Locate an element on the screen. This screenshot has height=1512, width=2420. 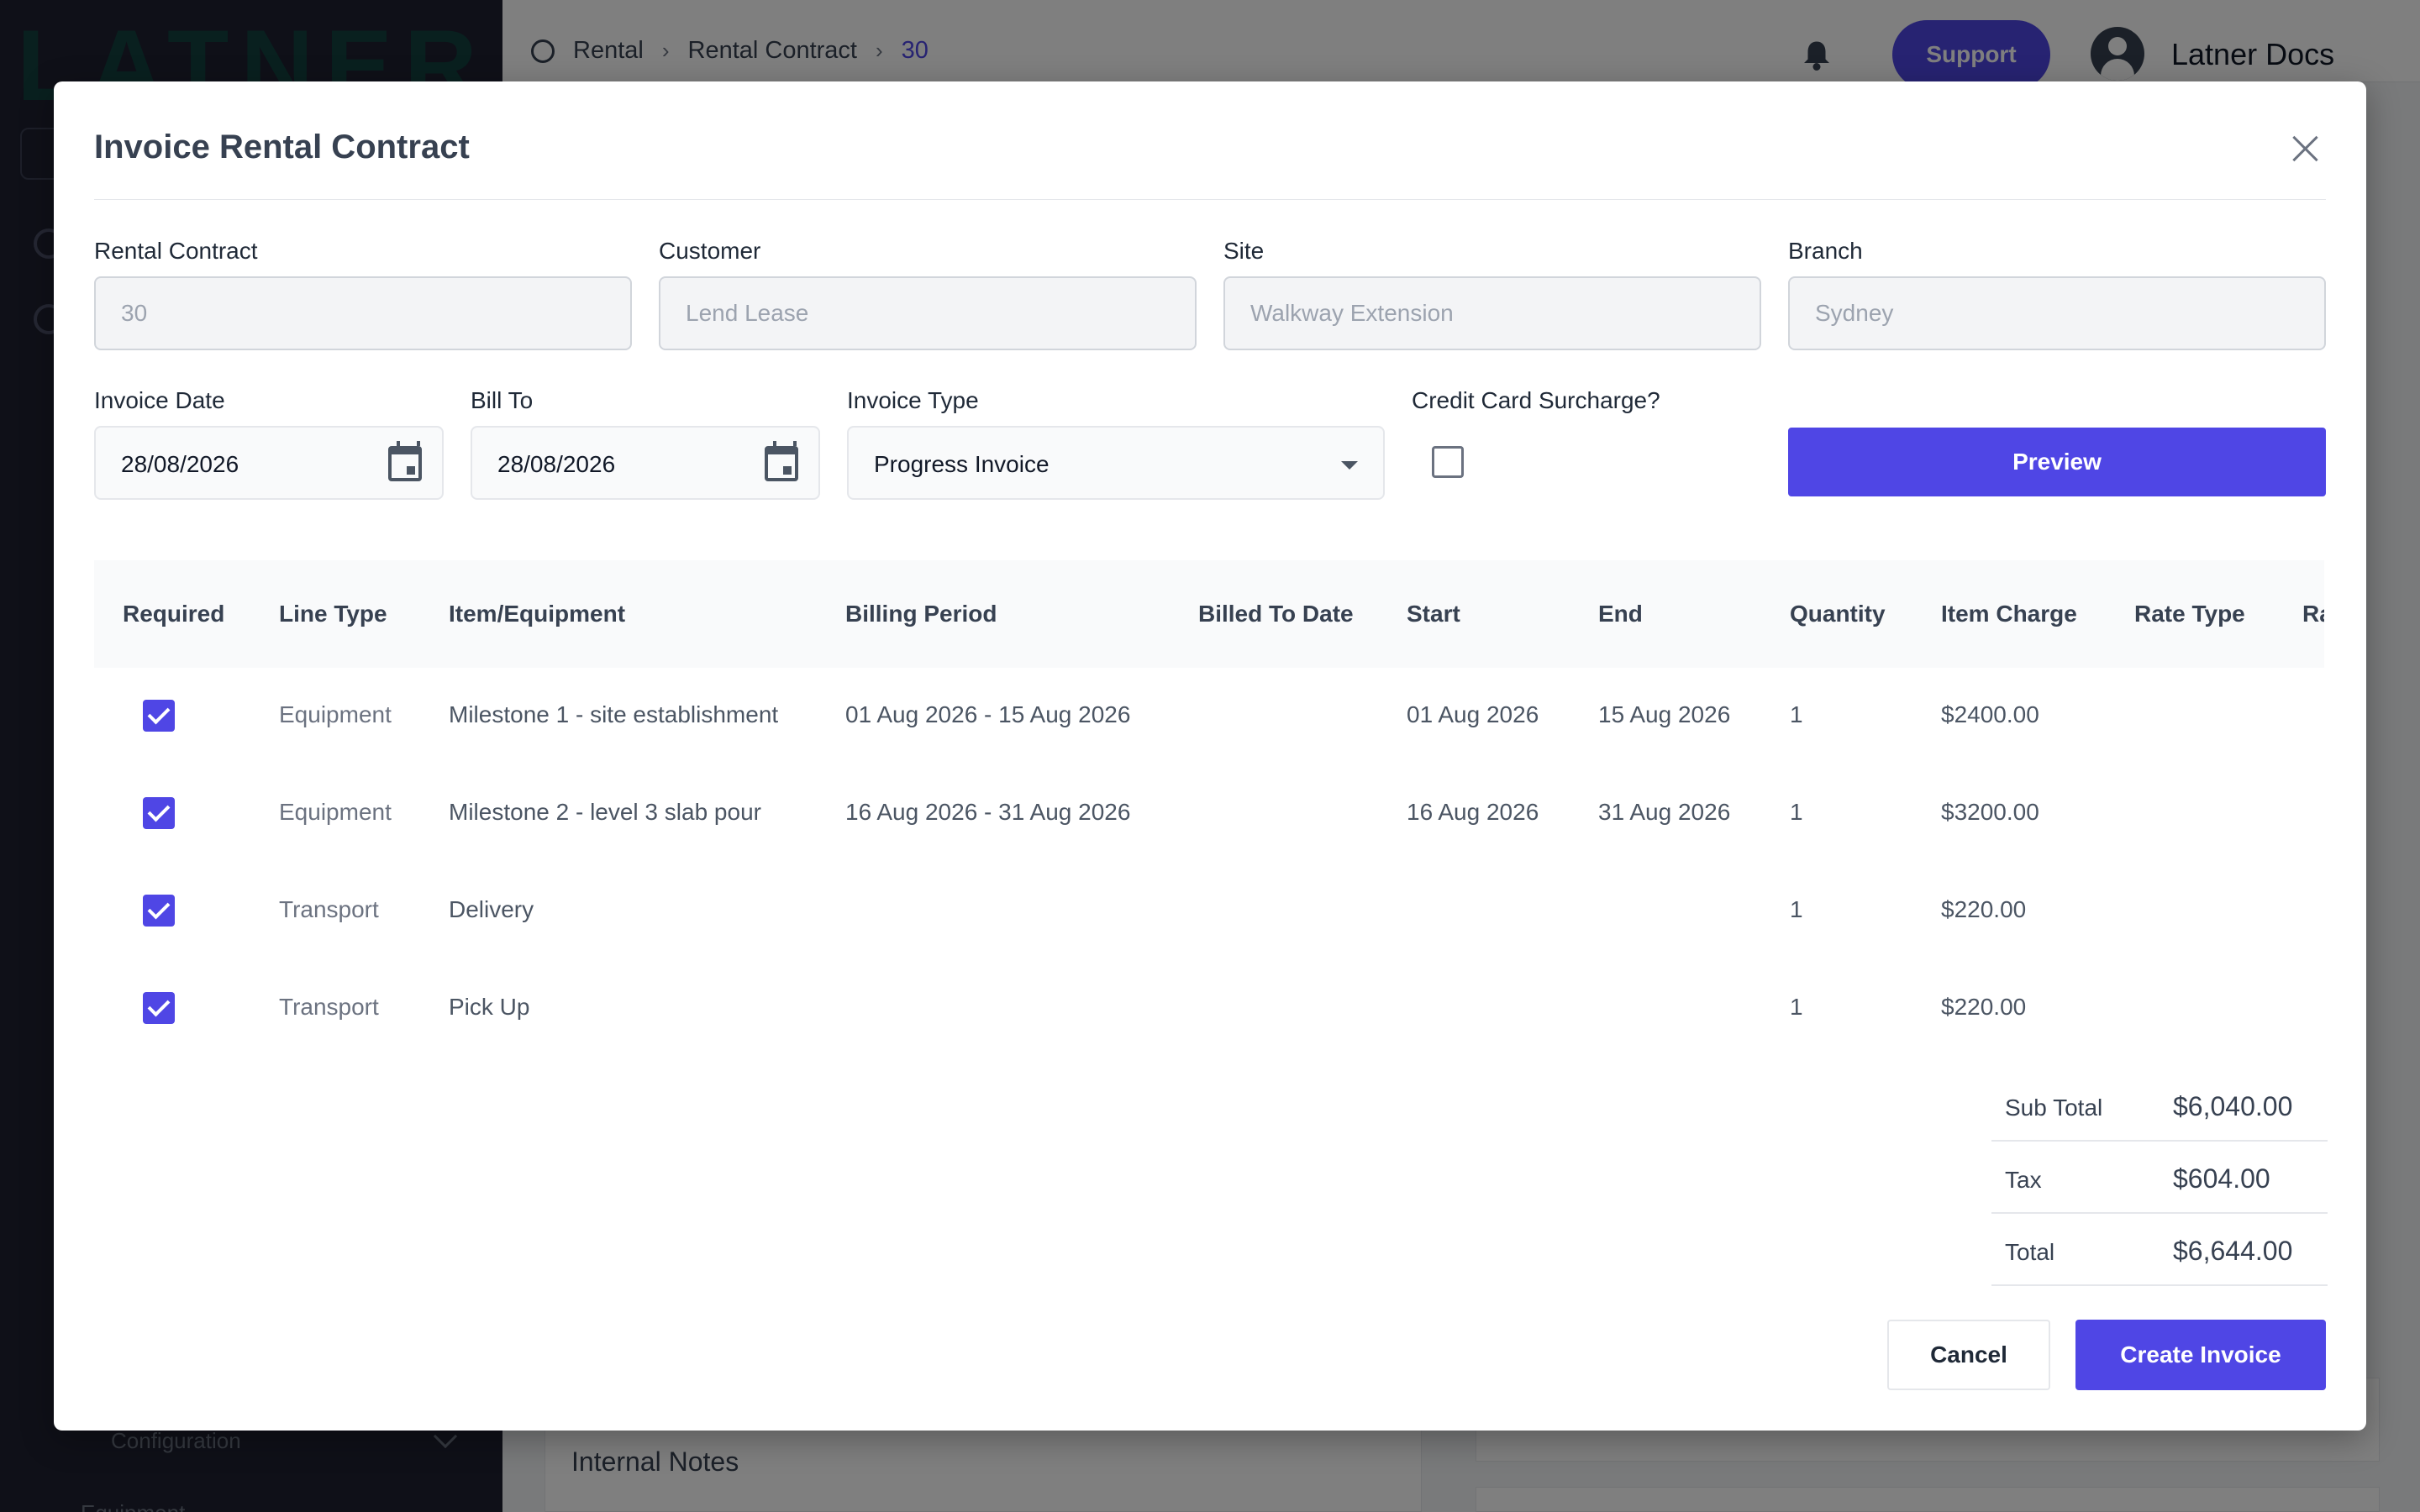
bill-to-value: 28/08/2026 is located at coordinates (556, 464).